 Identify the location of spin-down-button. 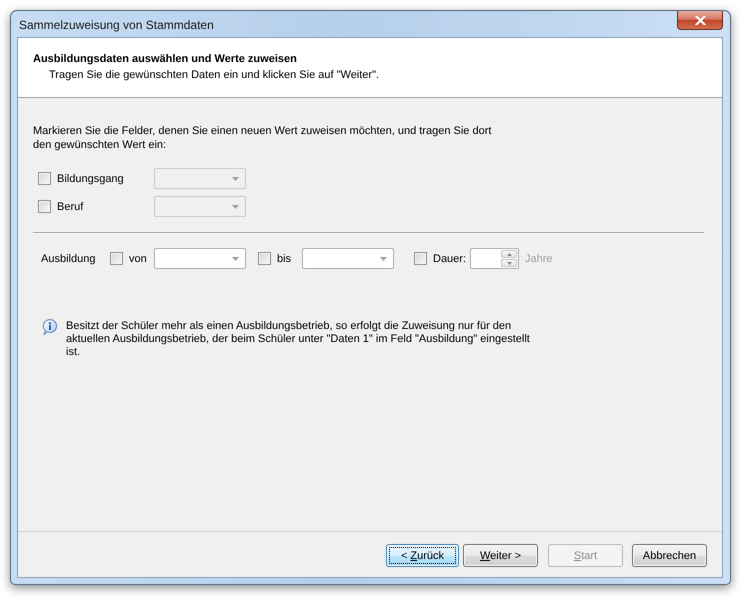
(509, 263).